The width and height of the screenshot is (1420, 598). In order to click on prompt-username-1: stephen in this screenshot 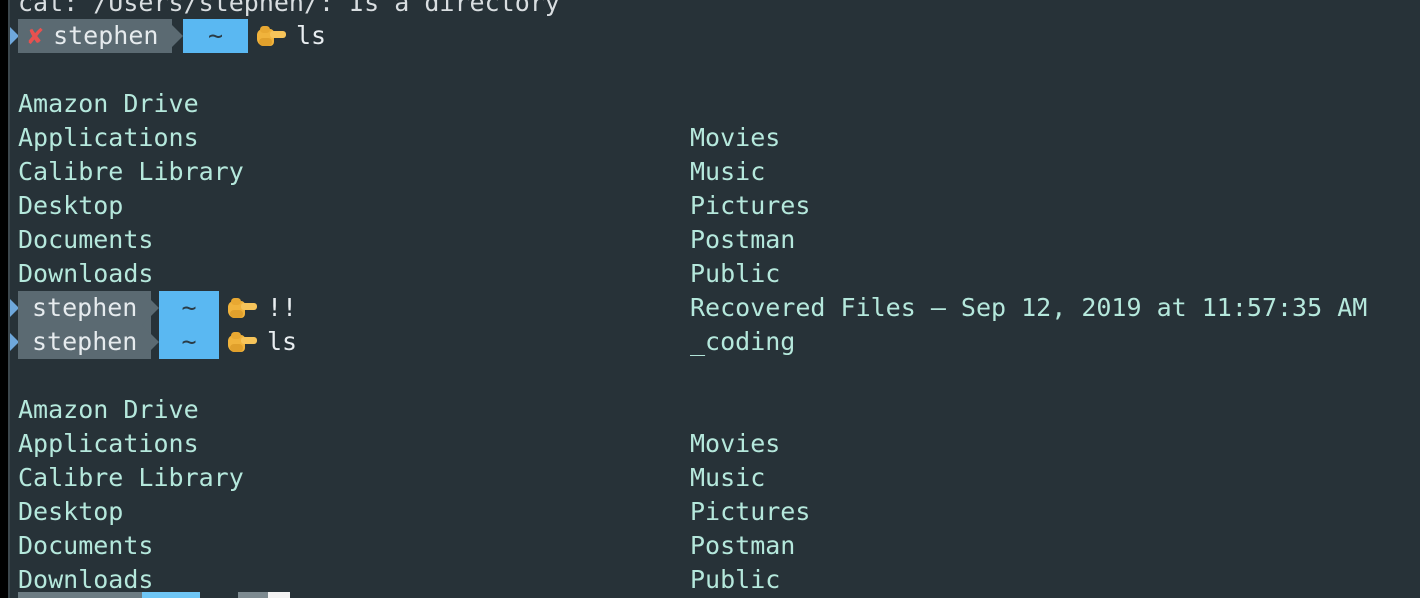, I will do `click(106, 35)`.